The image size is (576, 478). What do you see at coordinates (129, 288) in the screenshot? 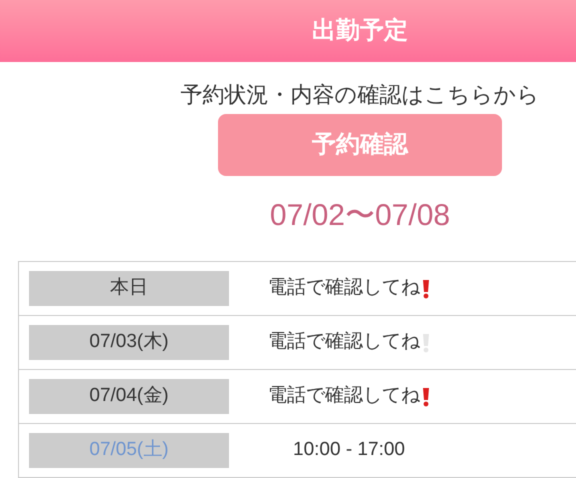
I see `date-cell: 本日` at bounding box center [129, 288].